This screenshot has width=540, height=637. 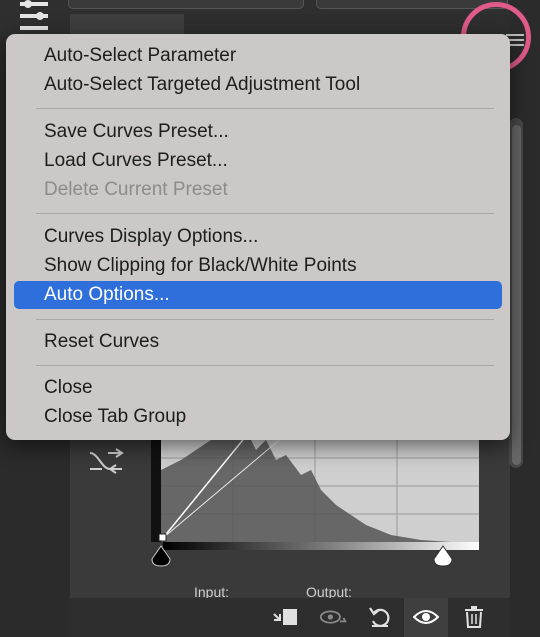 I want to click on top-field-left, so click(x=186, y=4).